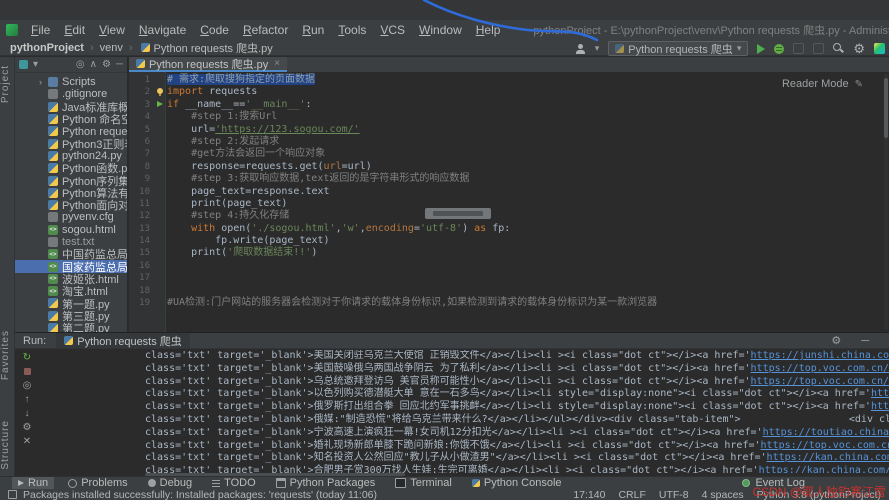  Describe the element at coordinates (27, 357) in the screenshot. I see `rerun-icon: ↻` at that location.